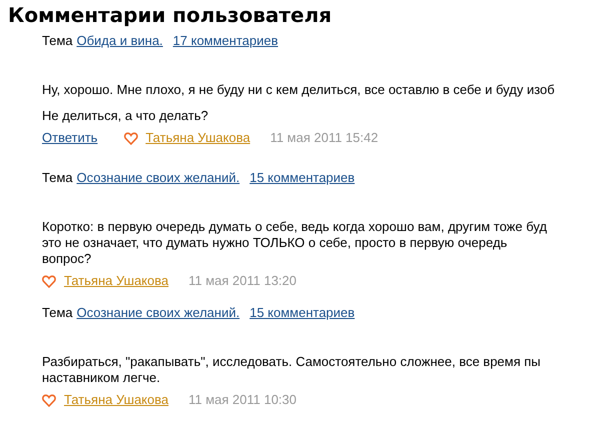 The image size is (604, 440). I want to click on comment-text: Ну, хорошо. Мне плохо, я не буду ни с кем делиться, все оставлю в себе и буду изоб, so click(298, 90).